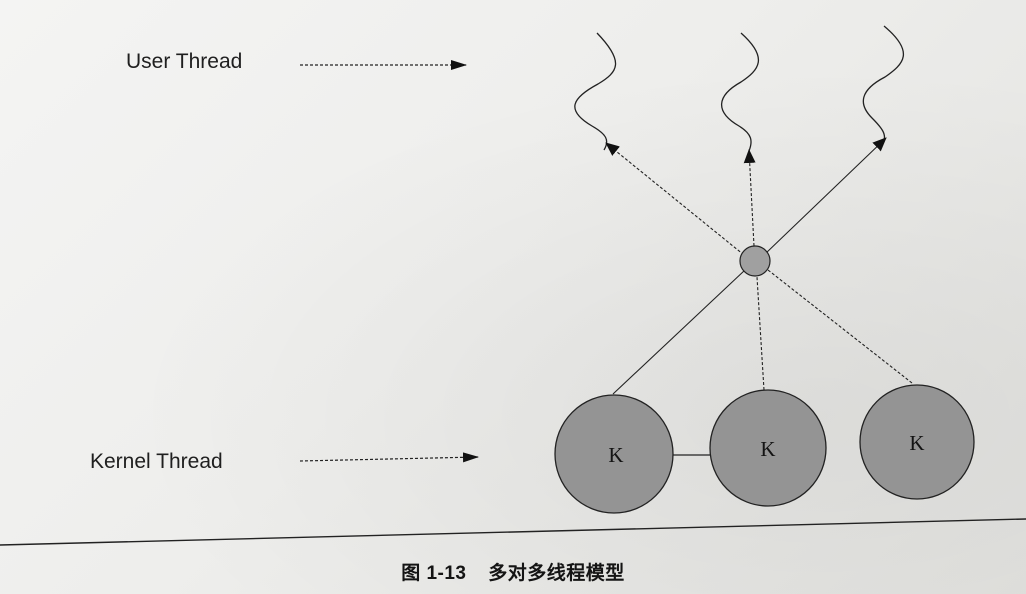  I want to click on multiplexer-node, so click(755, 261).